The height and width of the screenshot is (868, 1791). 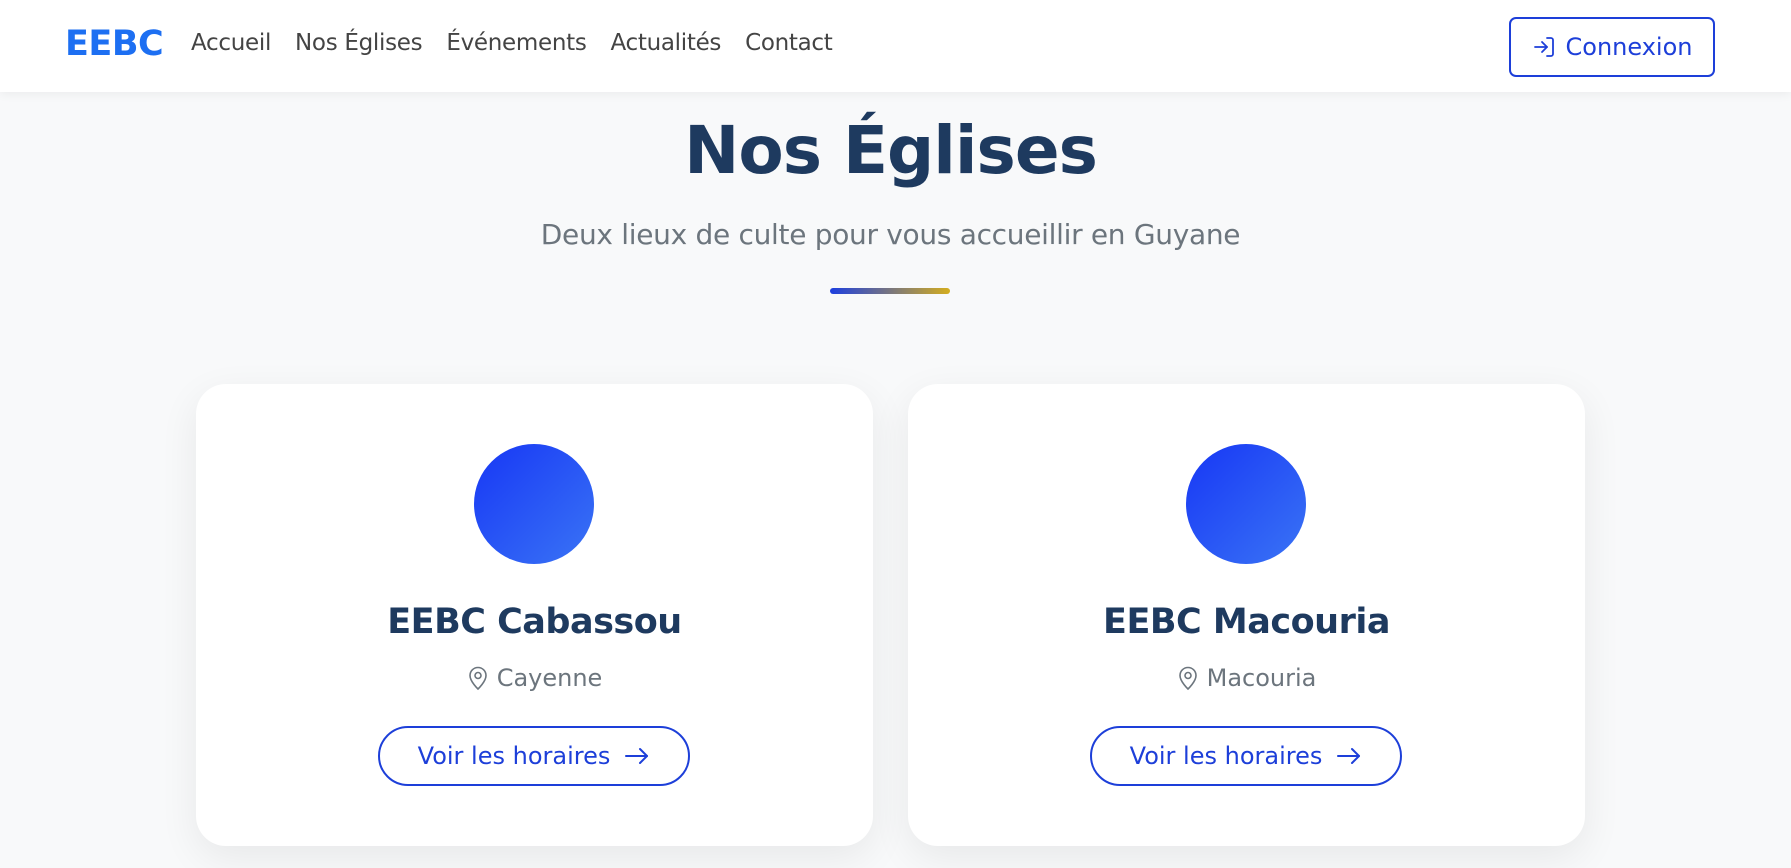 I want to click on church-name: EEBC Cabassou, so click(x=534, y=622).